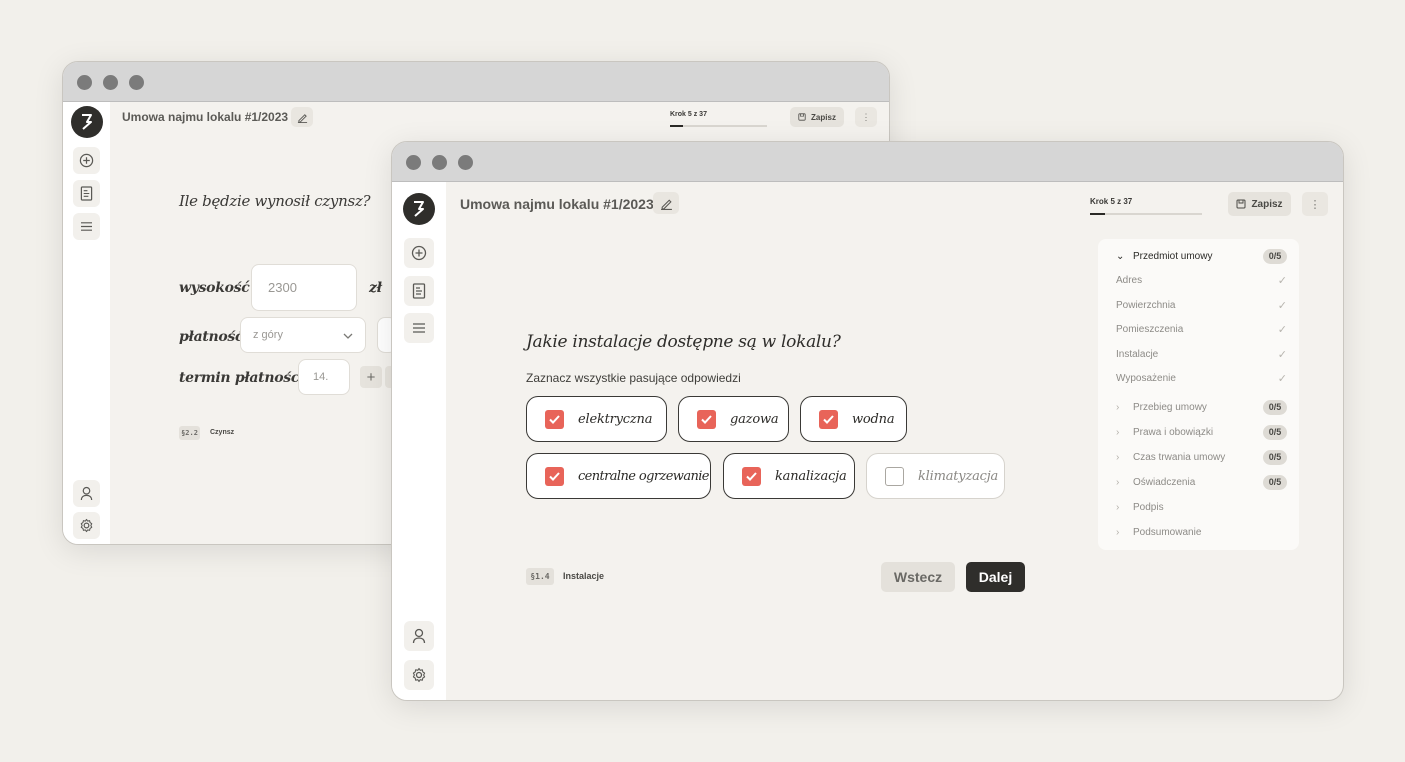  What do you see at coordinates (371, 377) in the screenshot?
I see `increment-button: +` at bounding box center [371, 377].